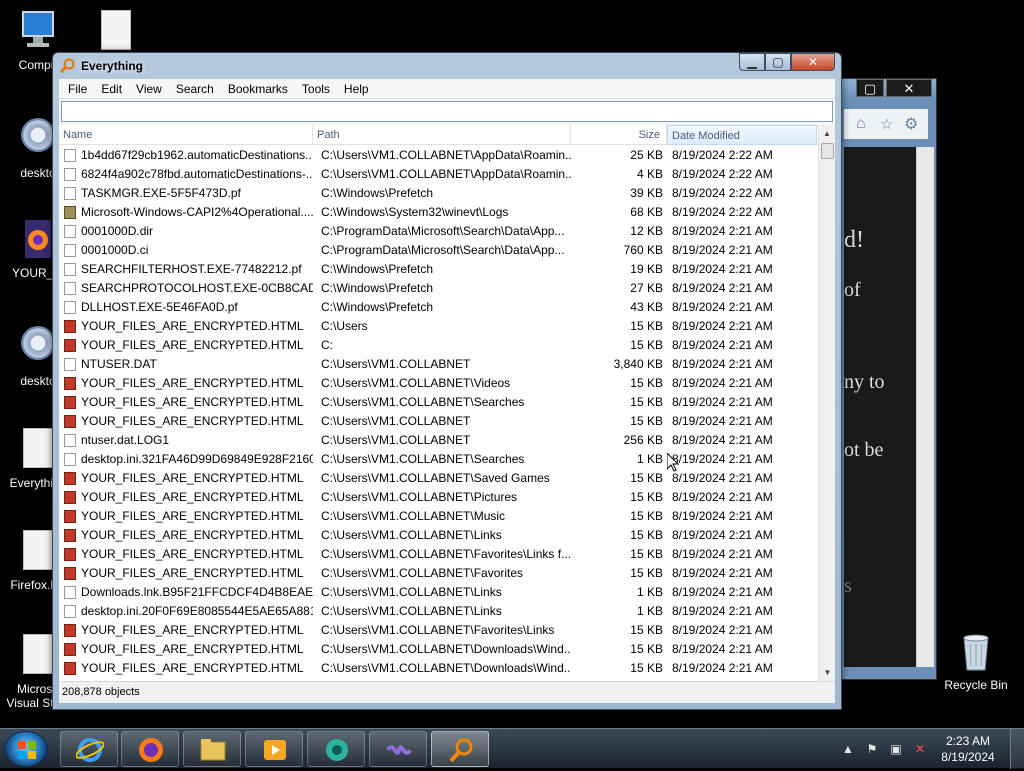  Describe the element at coordinates (752, 62) in the screenshot. I see `minimize-button: ▁` at that location.